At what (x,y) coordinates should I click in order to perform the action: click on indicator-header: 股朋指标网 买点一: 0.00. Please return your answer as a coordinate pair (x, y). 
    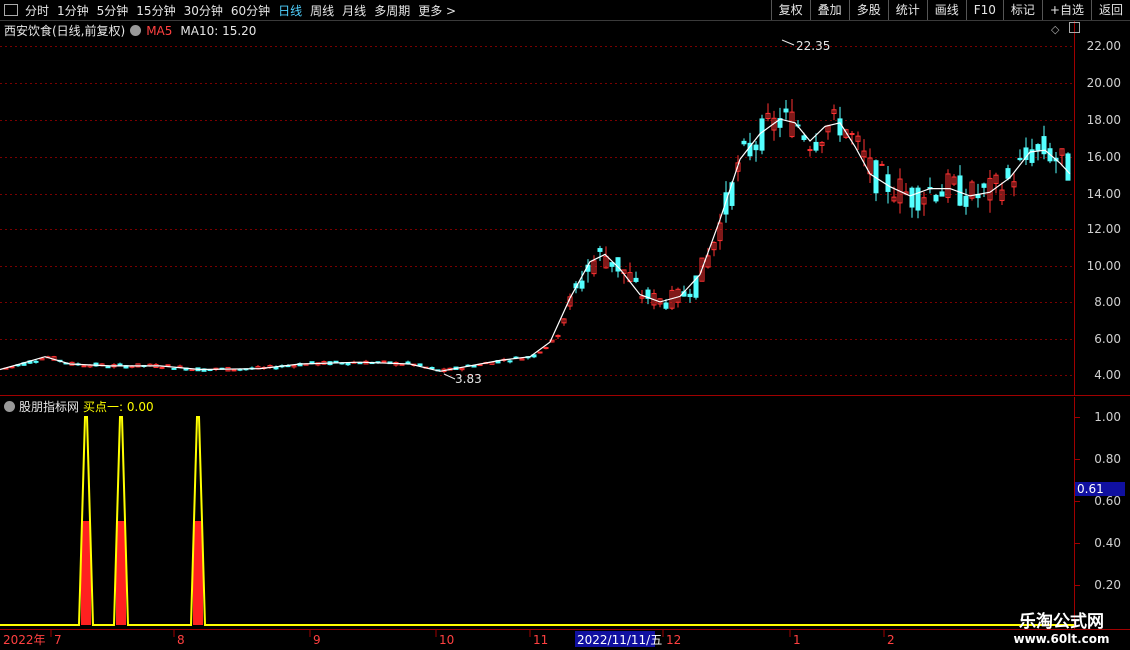
    Looking at the image, I should click on (79, 406).